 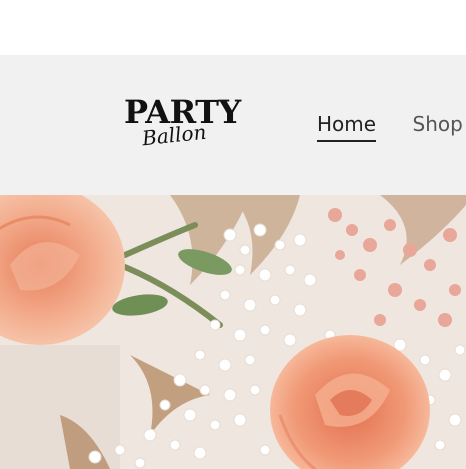 What do you see at coordinates (174, 135) in the screenshot?
I see `logo-text-ballon: Ballon` at bounding box center [174, 135].